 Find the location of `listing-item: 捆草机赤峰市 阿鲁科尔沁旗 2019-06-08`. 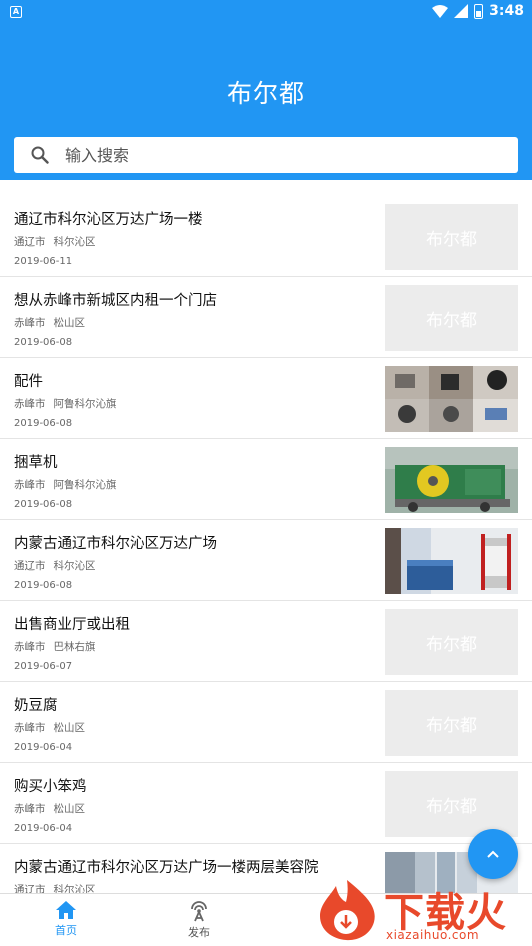

listing-item: 捆草机赤峰市 阿鲁科尔沁旗 2019-06-08 is located at coordinates (266, 479).